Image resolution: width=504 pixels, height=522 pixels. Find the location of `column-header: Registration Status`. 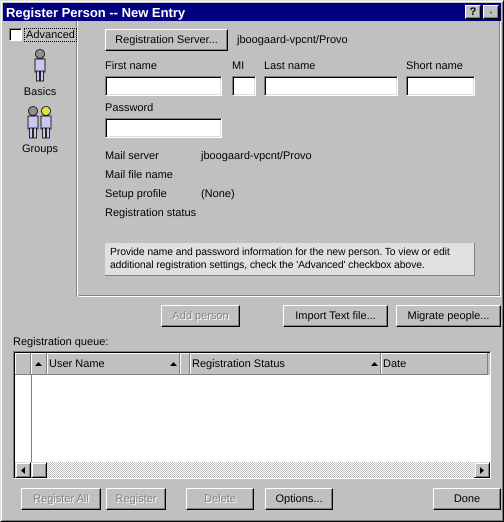

column-header: Registration Status is located at coordinates (285, 364).